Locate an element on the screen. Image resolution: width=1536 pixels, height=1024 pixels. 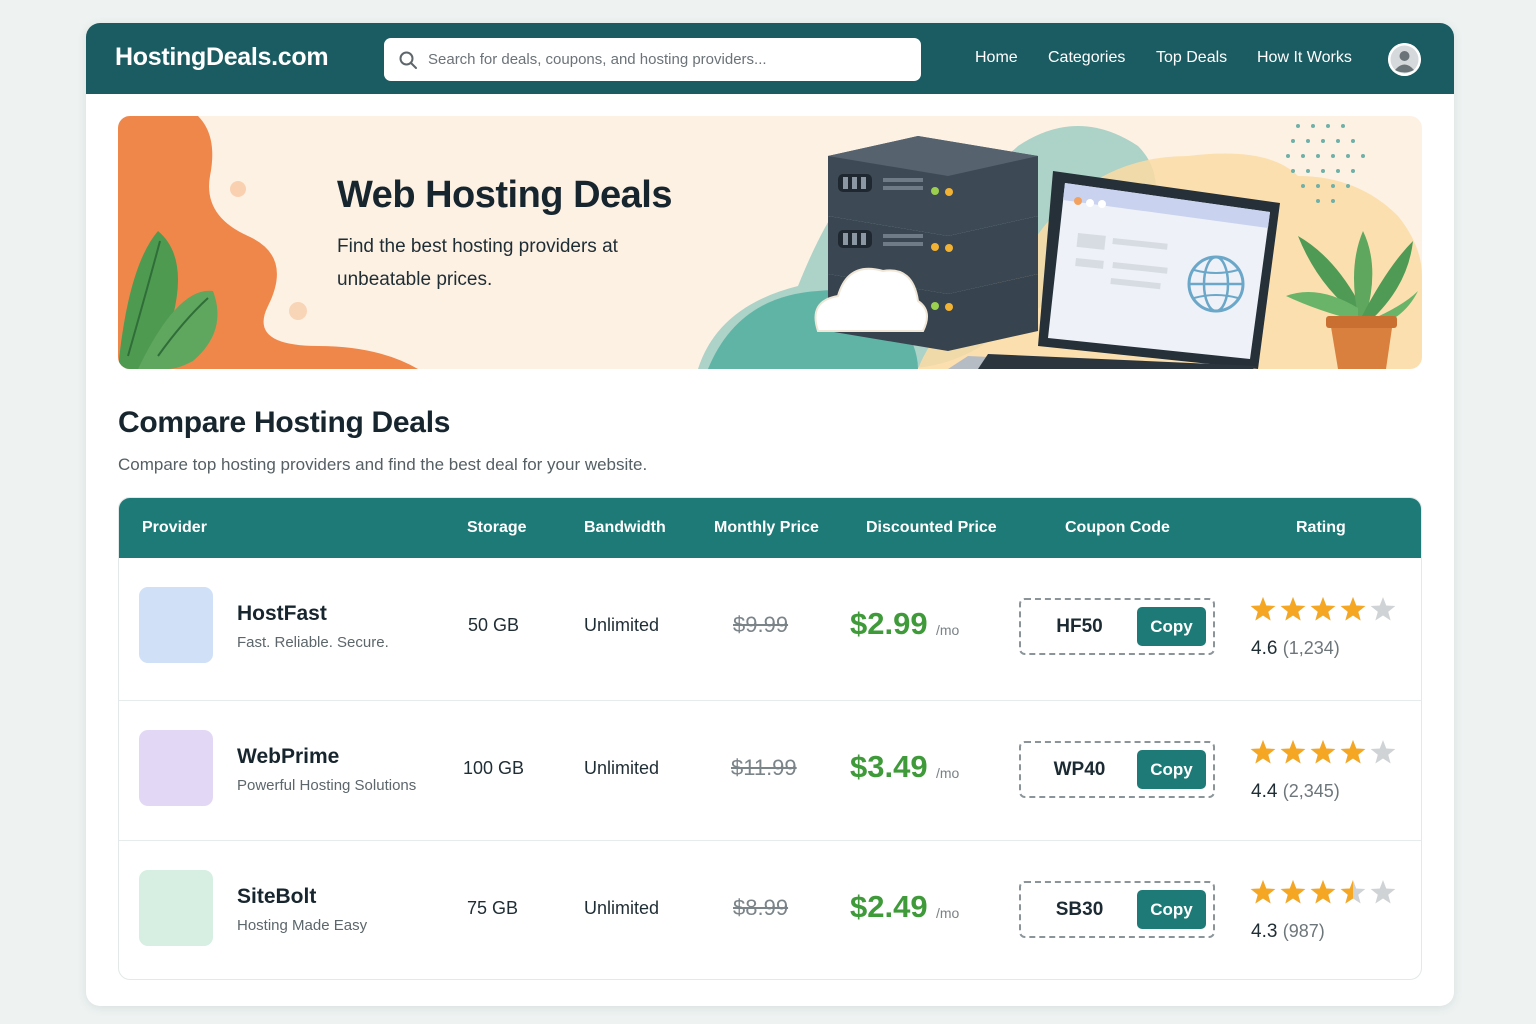
nav-links: Home Categories Top Deals How It Works is located at coordinates (770, 58).